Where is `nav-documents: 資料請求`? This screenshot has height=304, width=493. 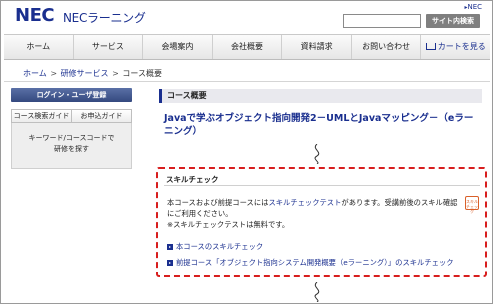
nav-documents: 資料請求 is located at coordinates (317, 47).